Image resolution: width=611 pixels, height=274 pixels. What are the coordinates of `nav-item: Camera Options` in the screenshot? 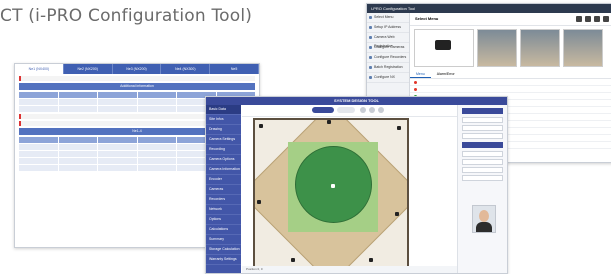 It's located at (223, 160).